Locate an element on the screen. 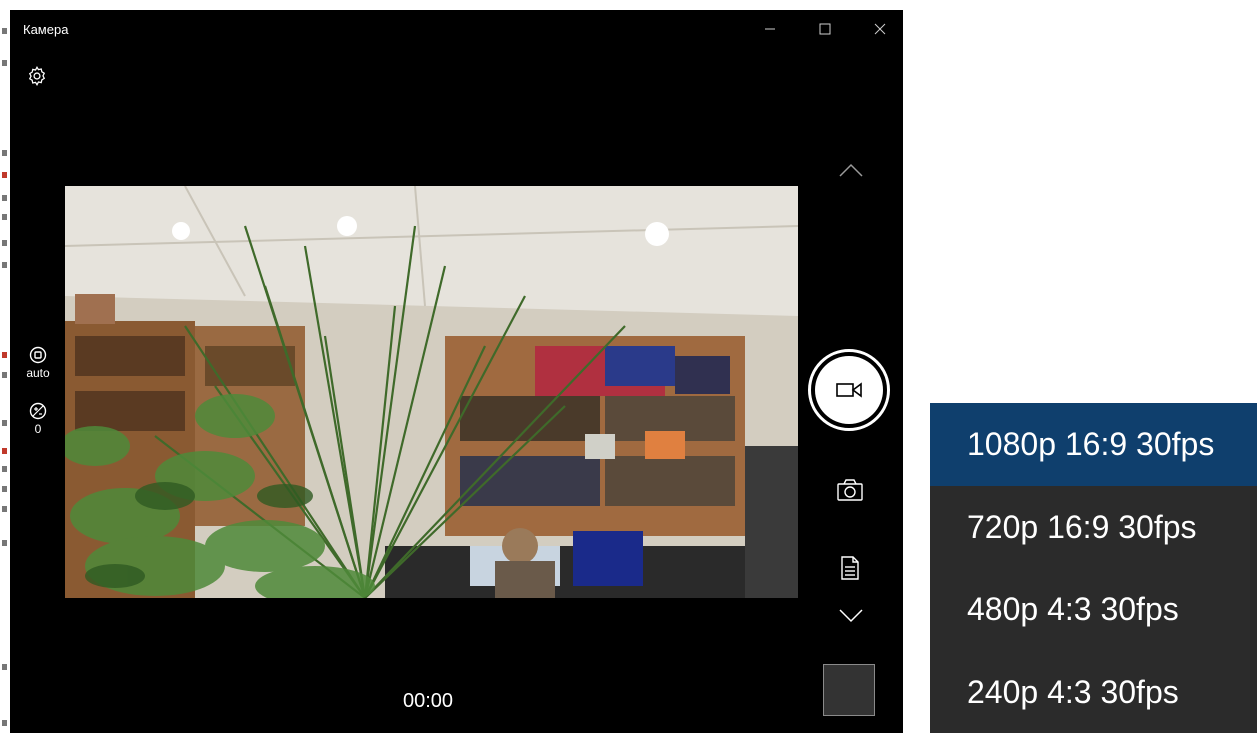 This screenshot has height=733, width=1257. minimize-button is located at coordinates (770, 29).